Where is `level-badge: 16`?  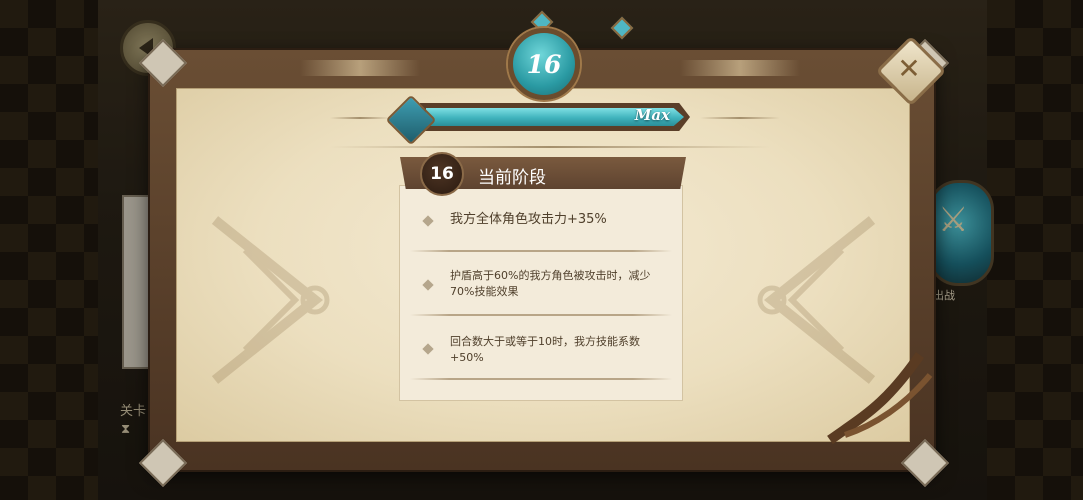 level-badge: 16 is located at coordinates (544, 64).